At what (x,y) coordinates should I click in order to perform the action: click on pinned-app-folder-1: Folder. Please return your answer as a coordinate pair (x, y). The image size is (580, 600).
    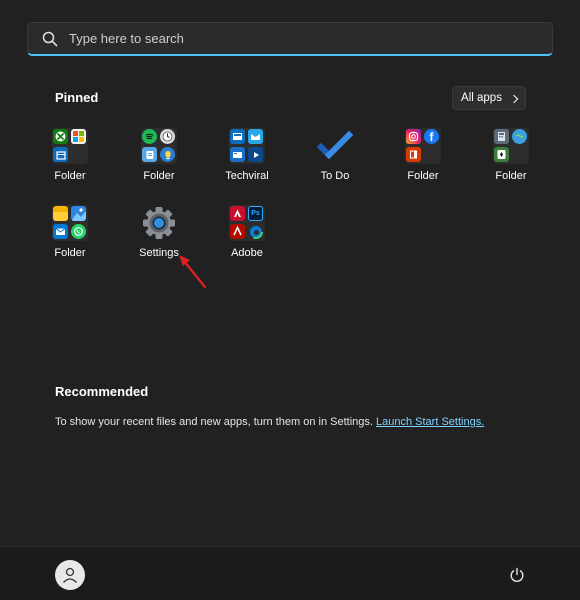
    Looking at the image, I should click on (70, 154).